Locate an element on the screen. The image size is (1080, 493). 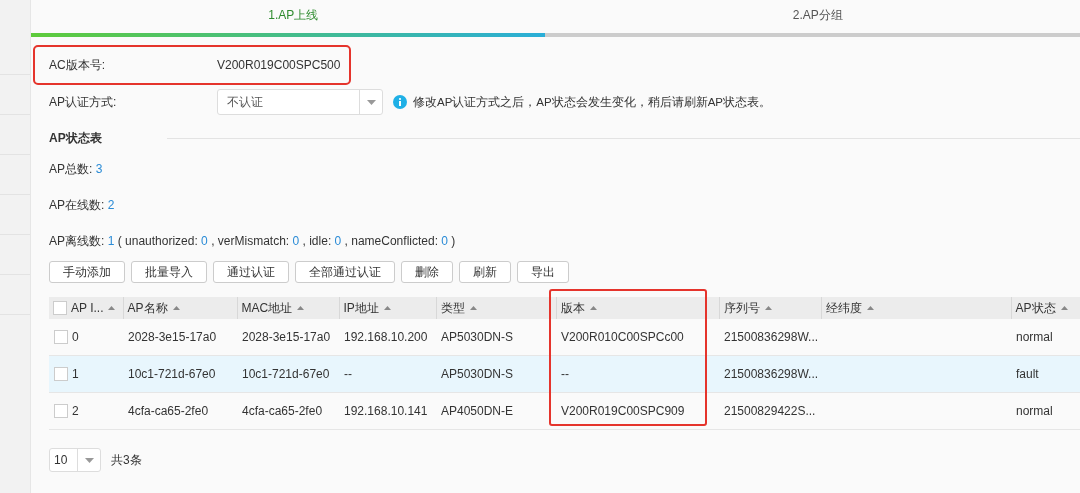
select-all-checkbox is located at coordinates (60, 308).